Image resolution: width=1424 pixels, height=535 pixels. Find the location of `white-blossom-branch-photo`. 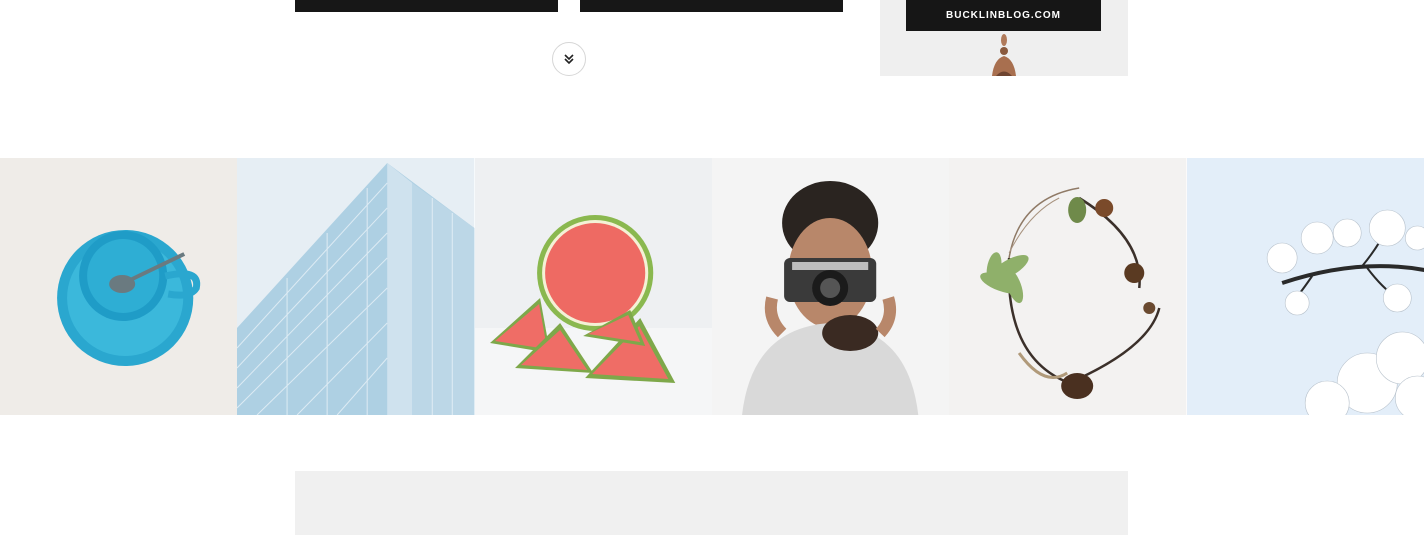

white-blossom-branch-photo is located at coordinates (1305, 286).